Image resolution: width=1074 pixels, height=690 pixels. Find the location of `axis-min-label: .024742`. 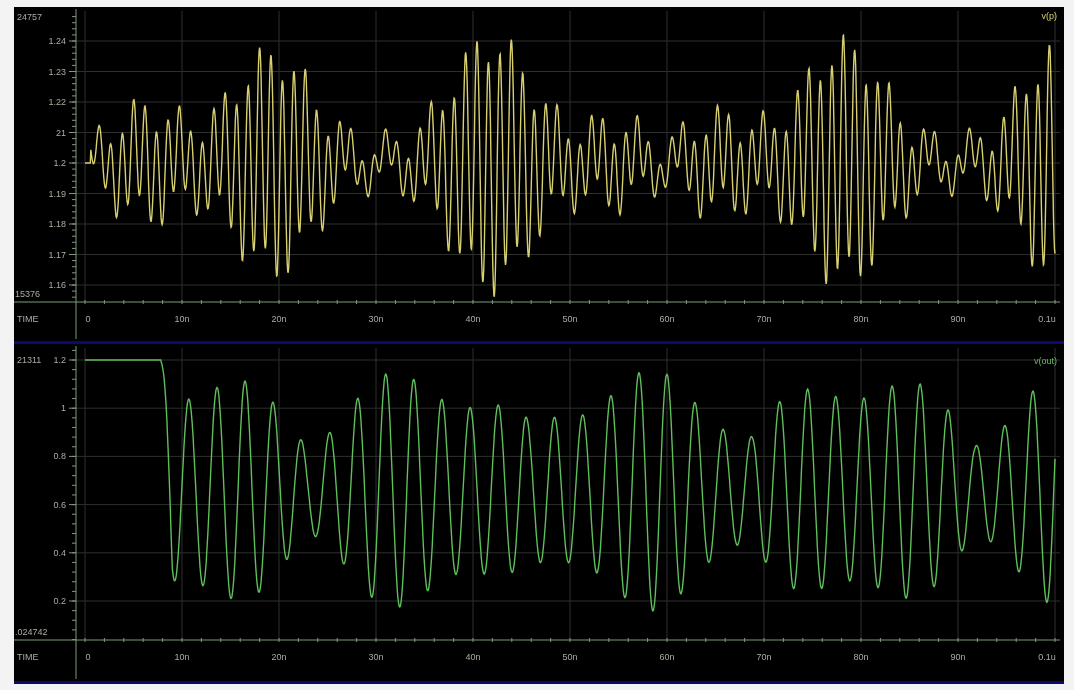

axis-min-label: .024742 is located at coordinates (31, 632).